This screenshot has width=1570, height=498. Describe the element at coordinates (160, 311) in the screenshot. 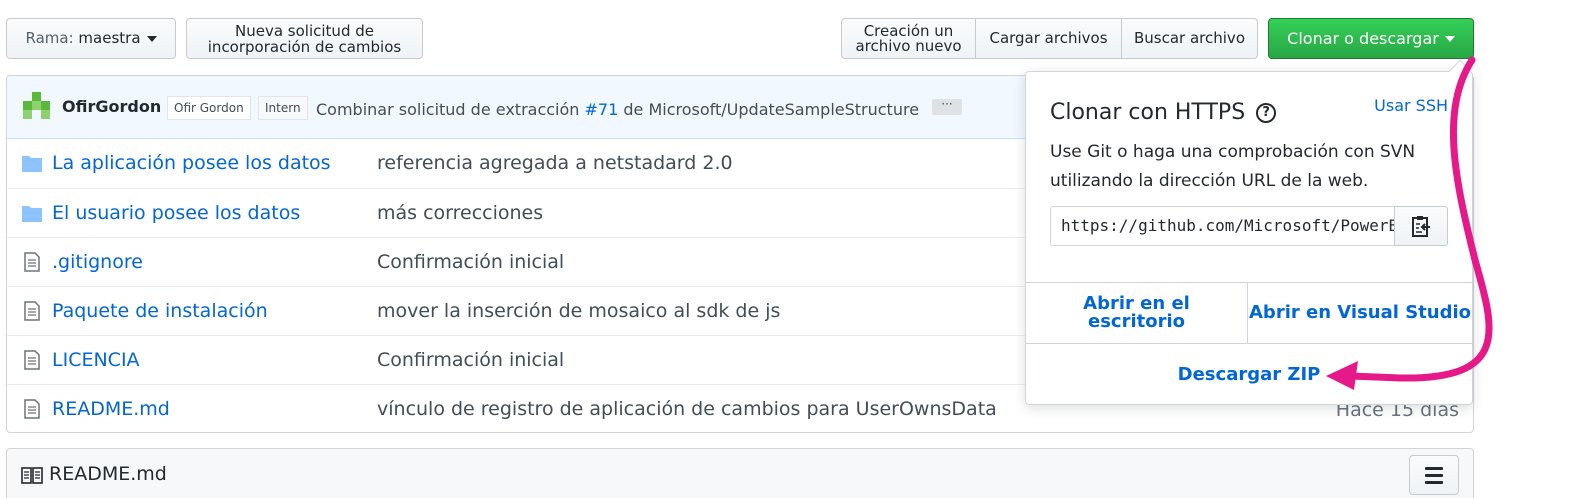

I see `file-name-link: Paquete de instalación` at that location.